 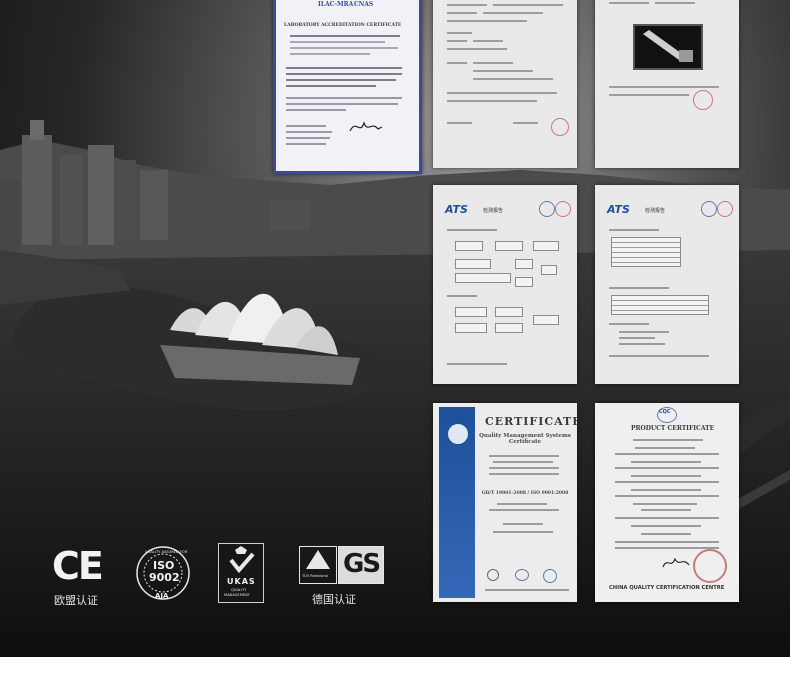 What do you see at coordinates (505, 284) in the screenshot?
I see `test-report-flowchart: ATS 检测报告` at bounding box center [505, 284].